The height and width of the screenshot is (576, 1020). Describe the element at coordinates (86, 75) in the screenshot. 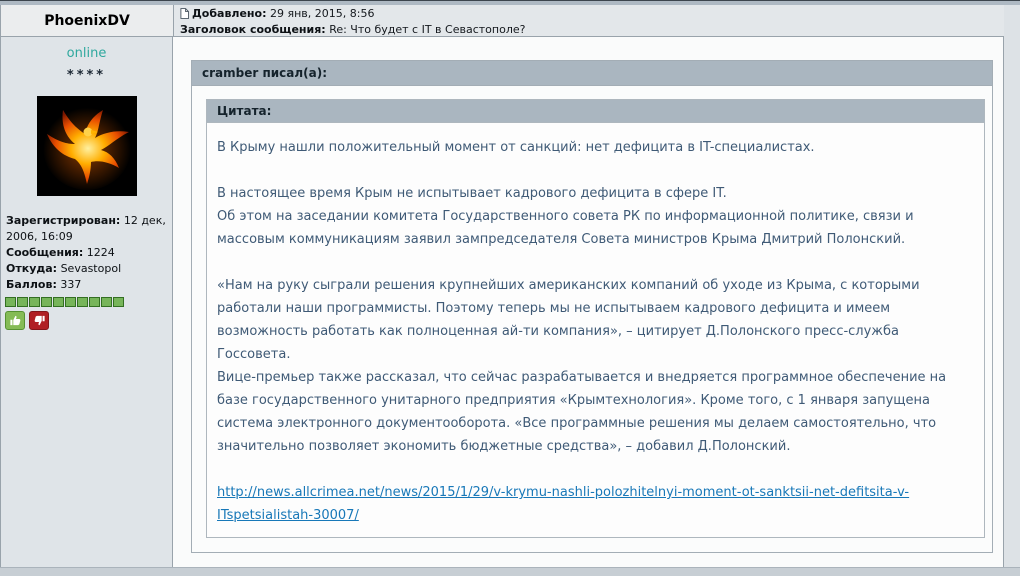

I see `rank-stars: ****` at that location.